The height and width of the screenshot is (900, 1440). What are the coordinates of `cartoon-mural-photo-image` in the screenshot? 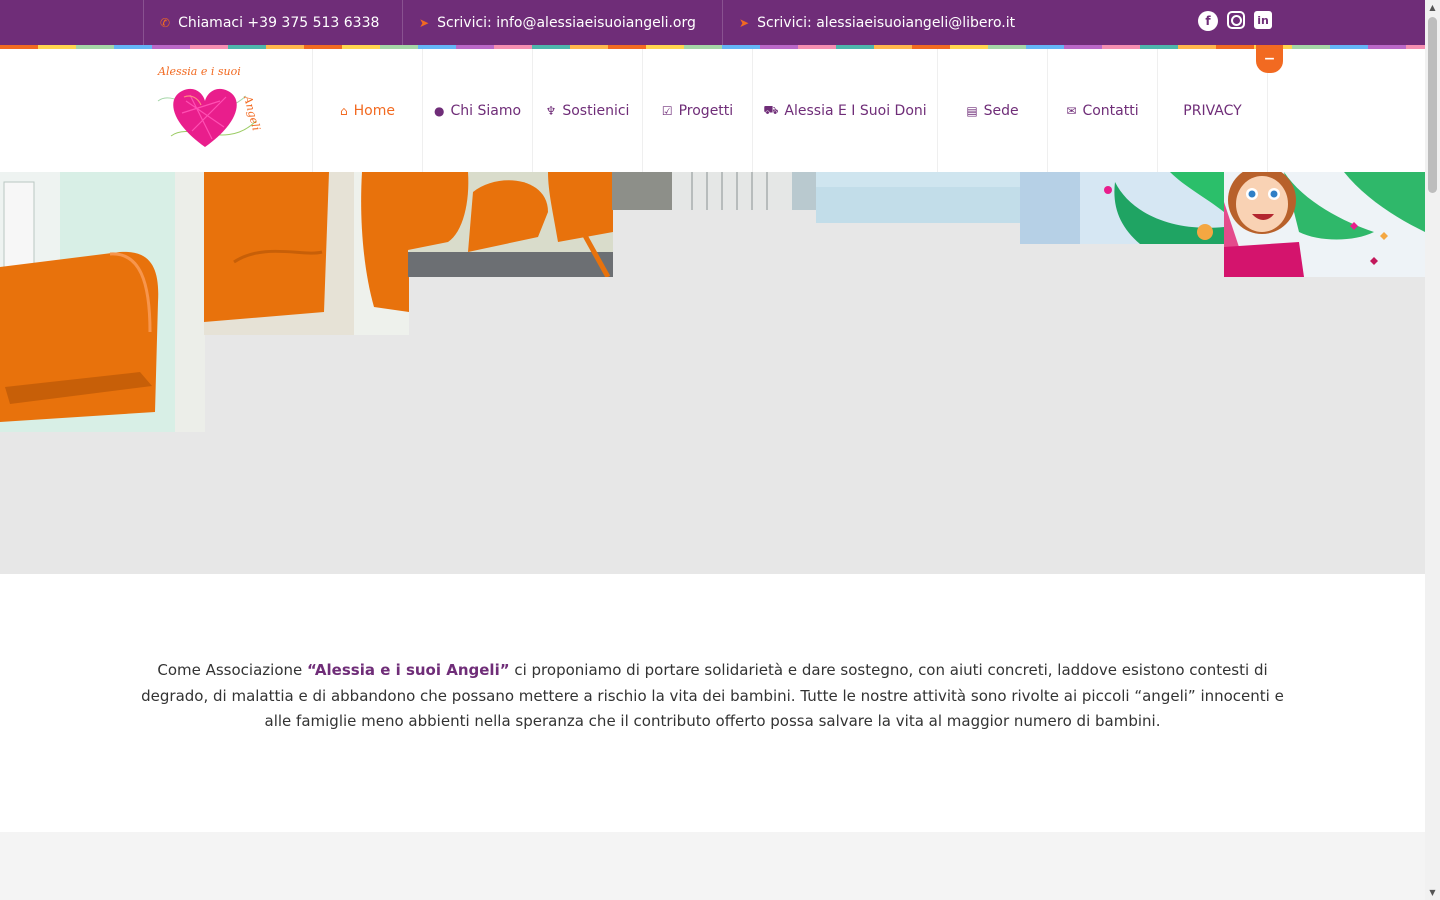 It's located at (1324, 224).